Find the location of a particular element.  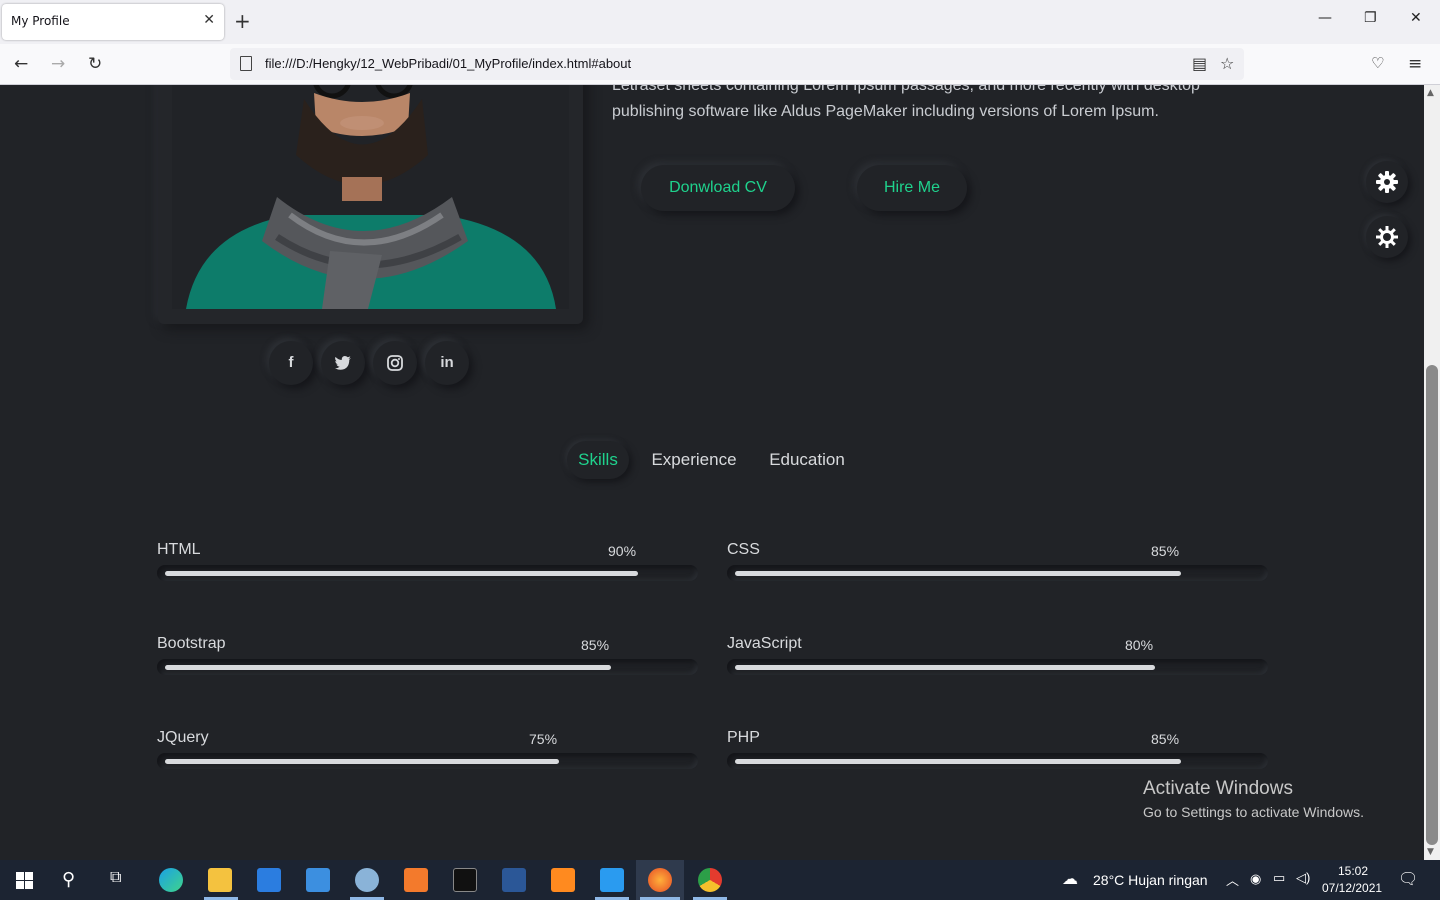

tab-experience: Experience is located at coordinates (694, 460).